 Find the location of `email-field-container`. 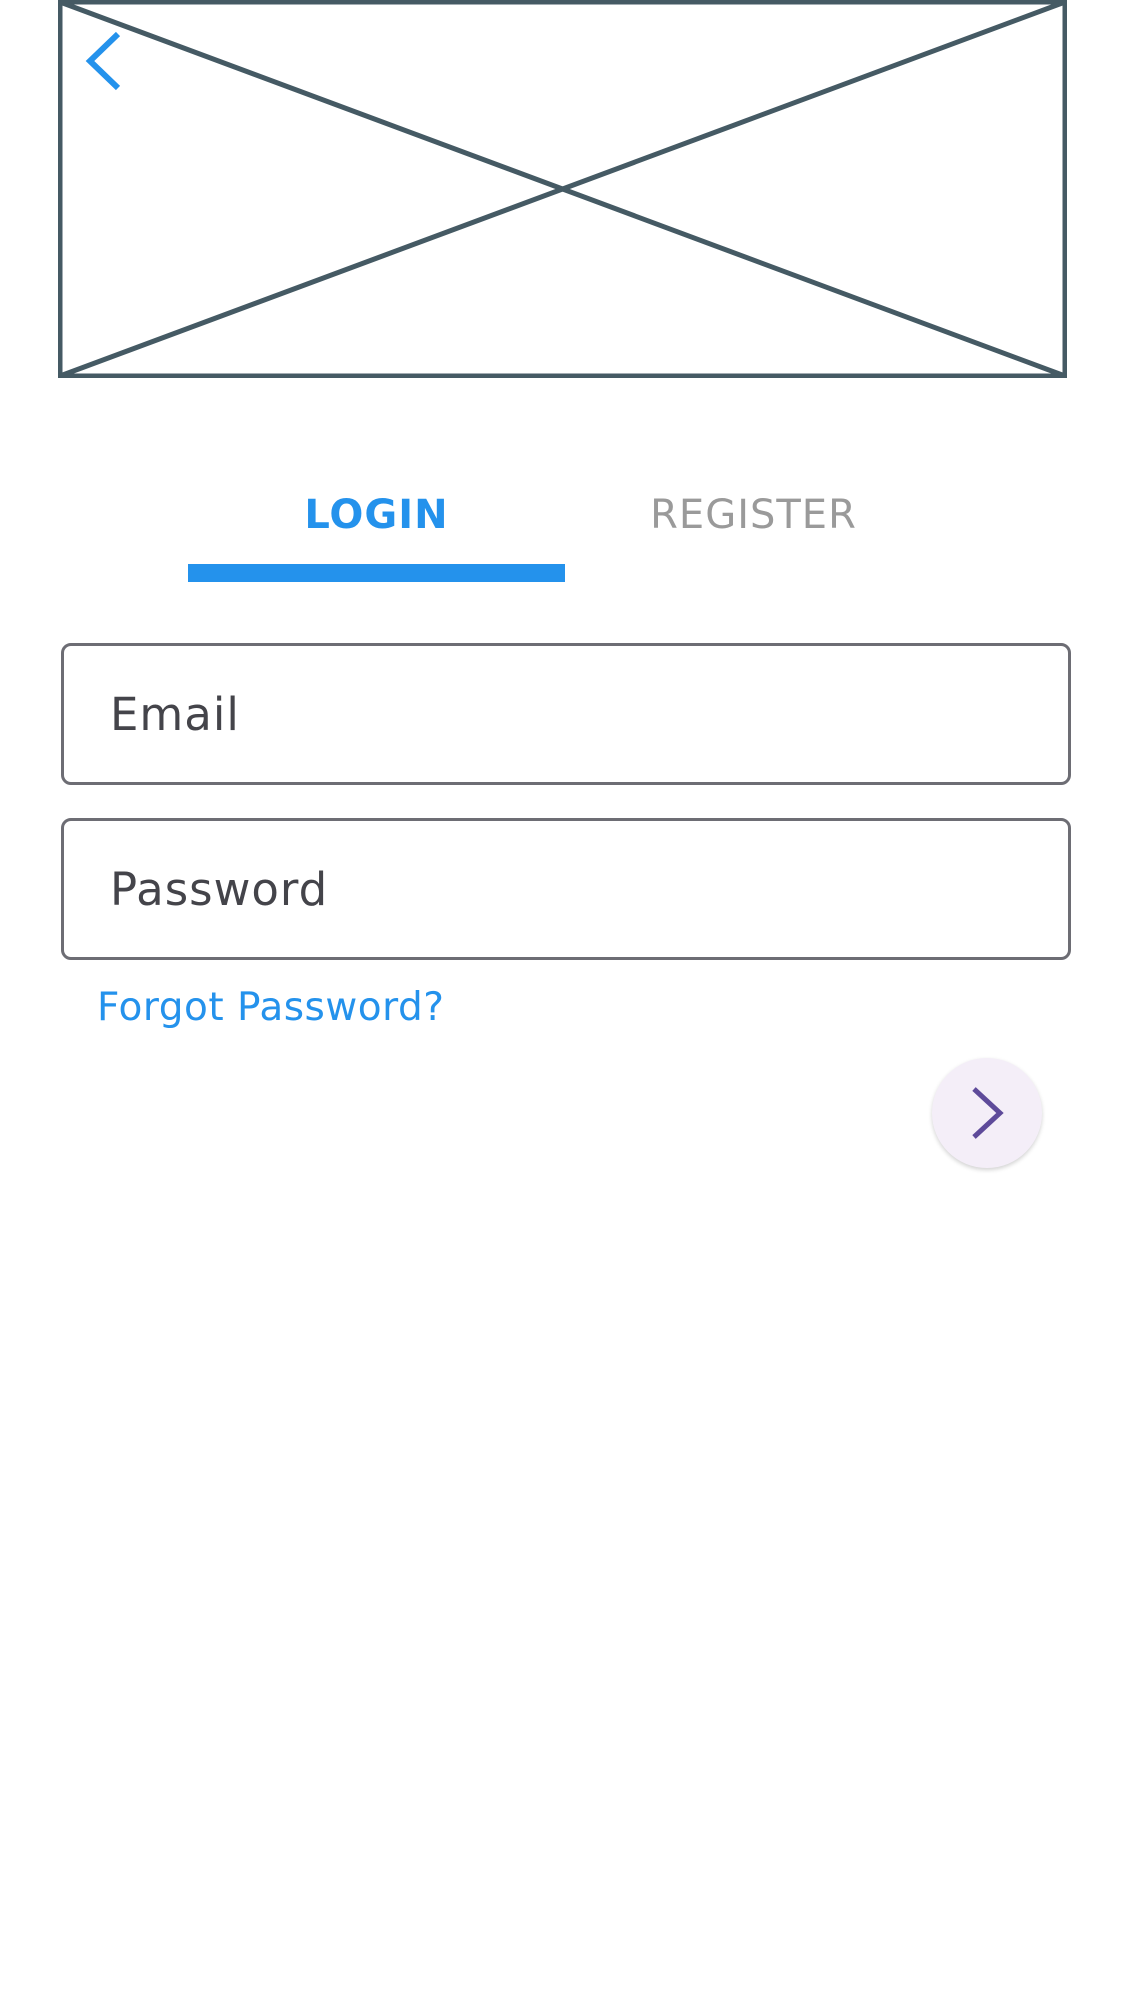

email-field-container is located at coordinates (566, 714).